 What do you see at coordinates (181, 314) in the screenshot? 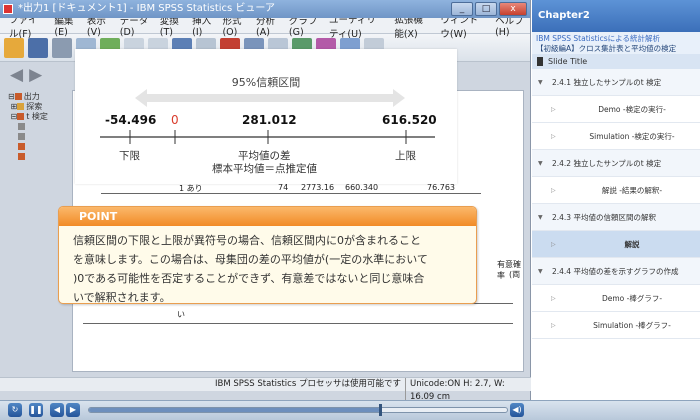
I see `row-label-2: い` at bounding box center [181, 314].